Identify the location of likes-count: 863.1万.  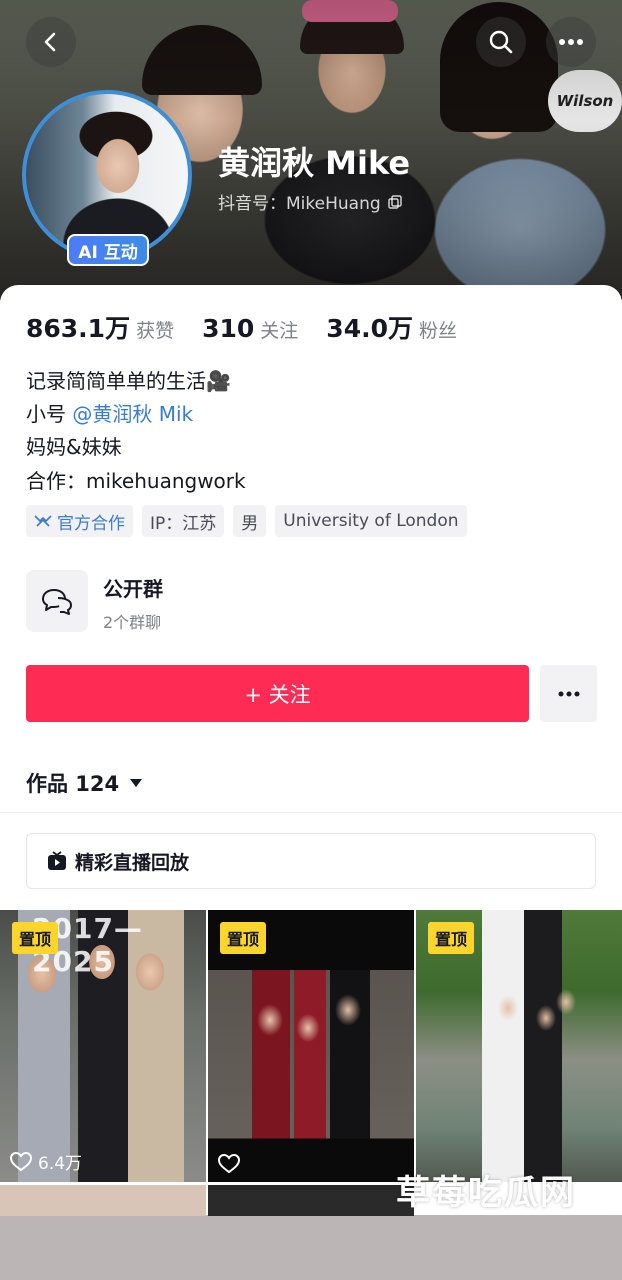
(78, 327).